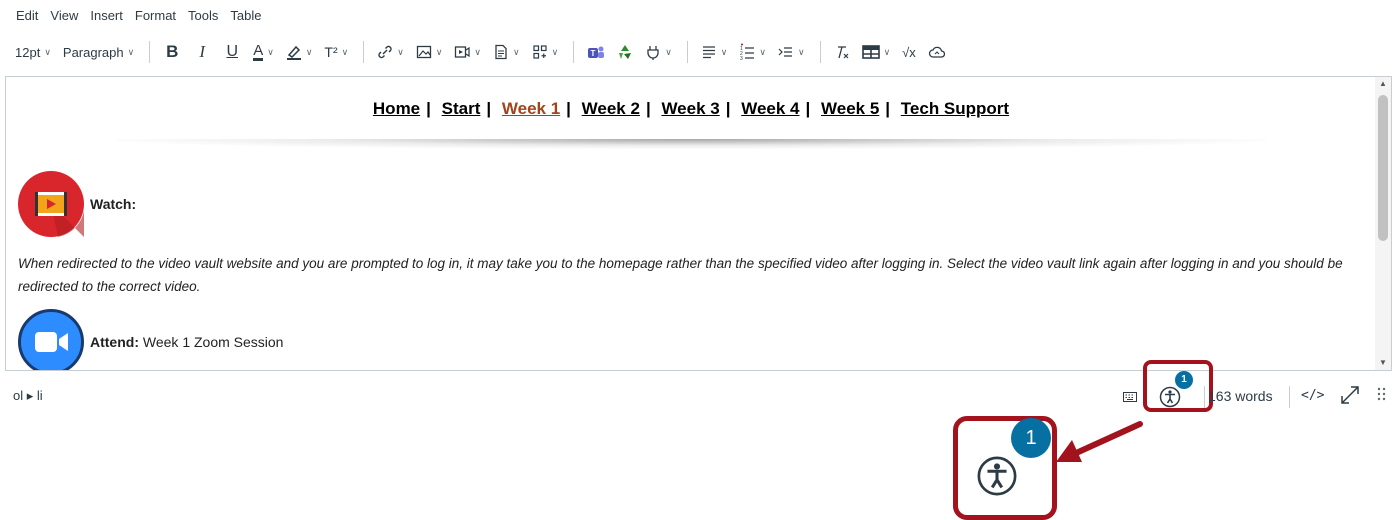 This screenshot has height=520, width=1397. I want to click on font-size-select: 12pt ∨, so click(33, 52).